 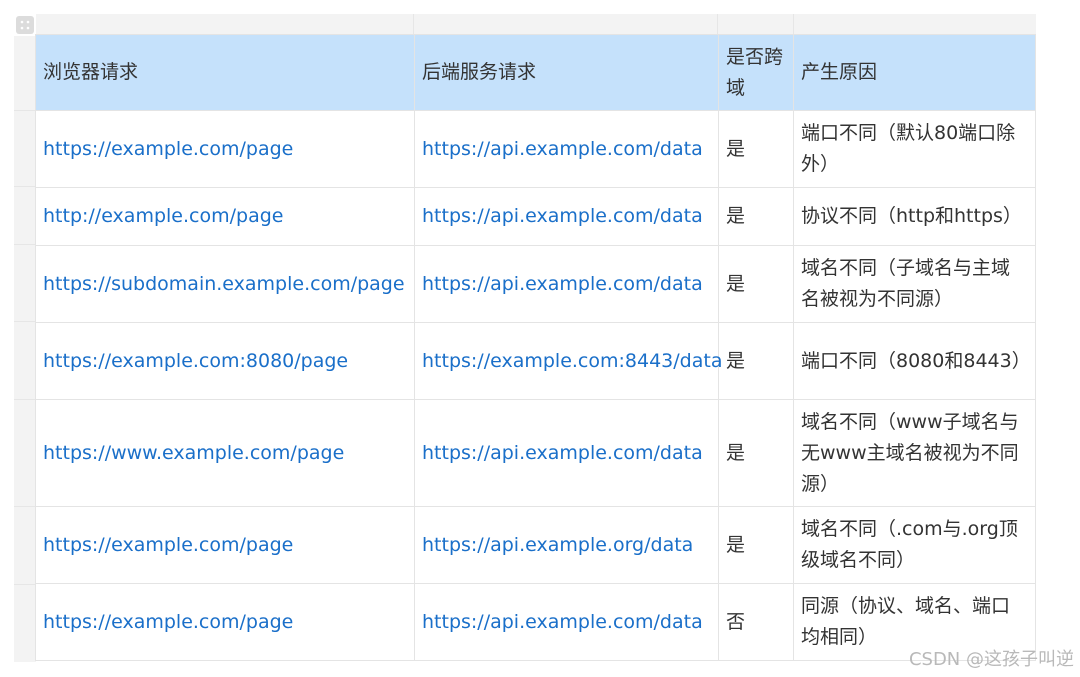 I want to click on table-header-row: 浏览器请求 后端服务请求 是否跨域 产生原因, so click(x=535, y=72).